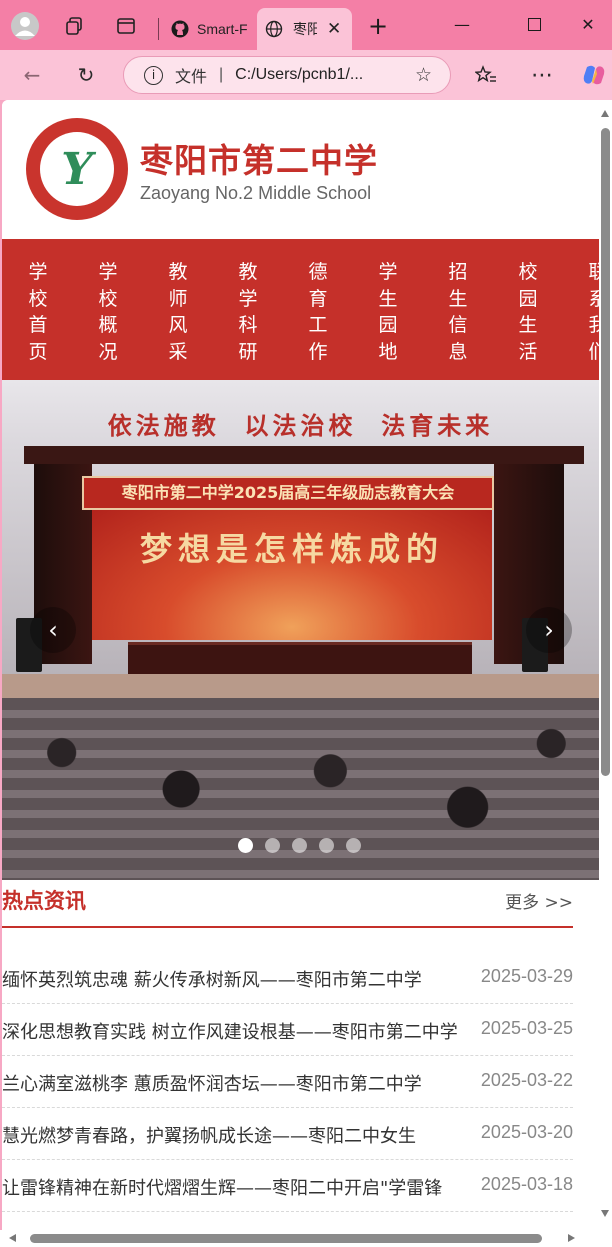  What do you see at coordinates (526, 1028) in the screenshot?
I see `news-item-date: 2025-03-25` at bounding box center [526, 1028].